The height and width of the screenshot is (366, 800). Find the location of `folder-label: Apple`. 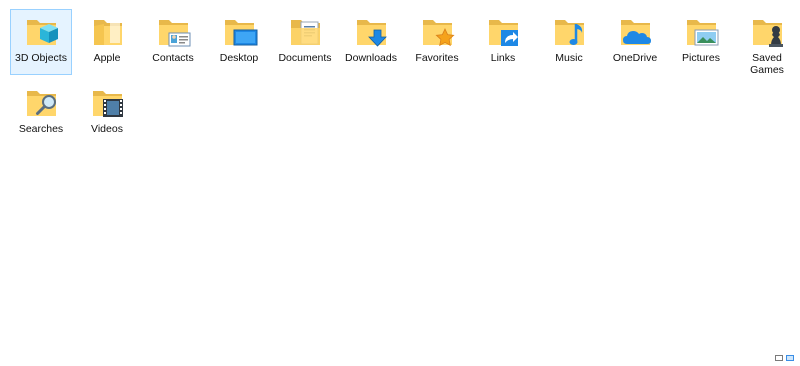

folder-label: Apple is located at coordinates (107, 58).